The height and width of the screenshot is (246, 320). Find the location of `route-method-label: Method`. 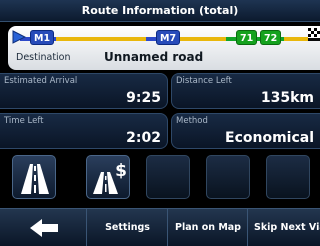

route-method-label: Method is located at coordinates (192, 121).